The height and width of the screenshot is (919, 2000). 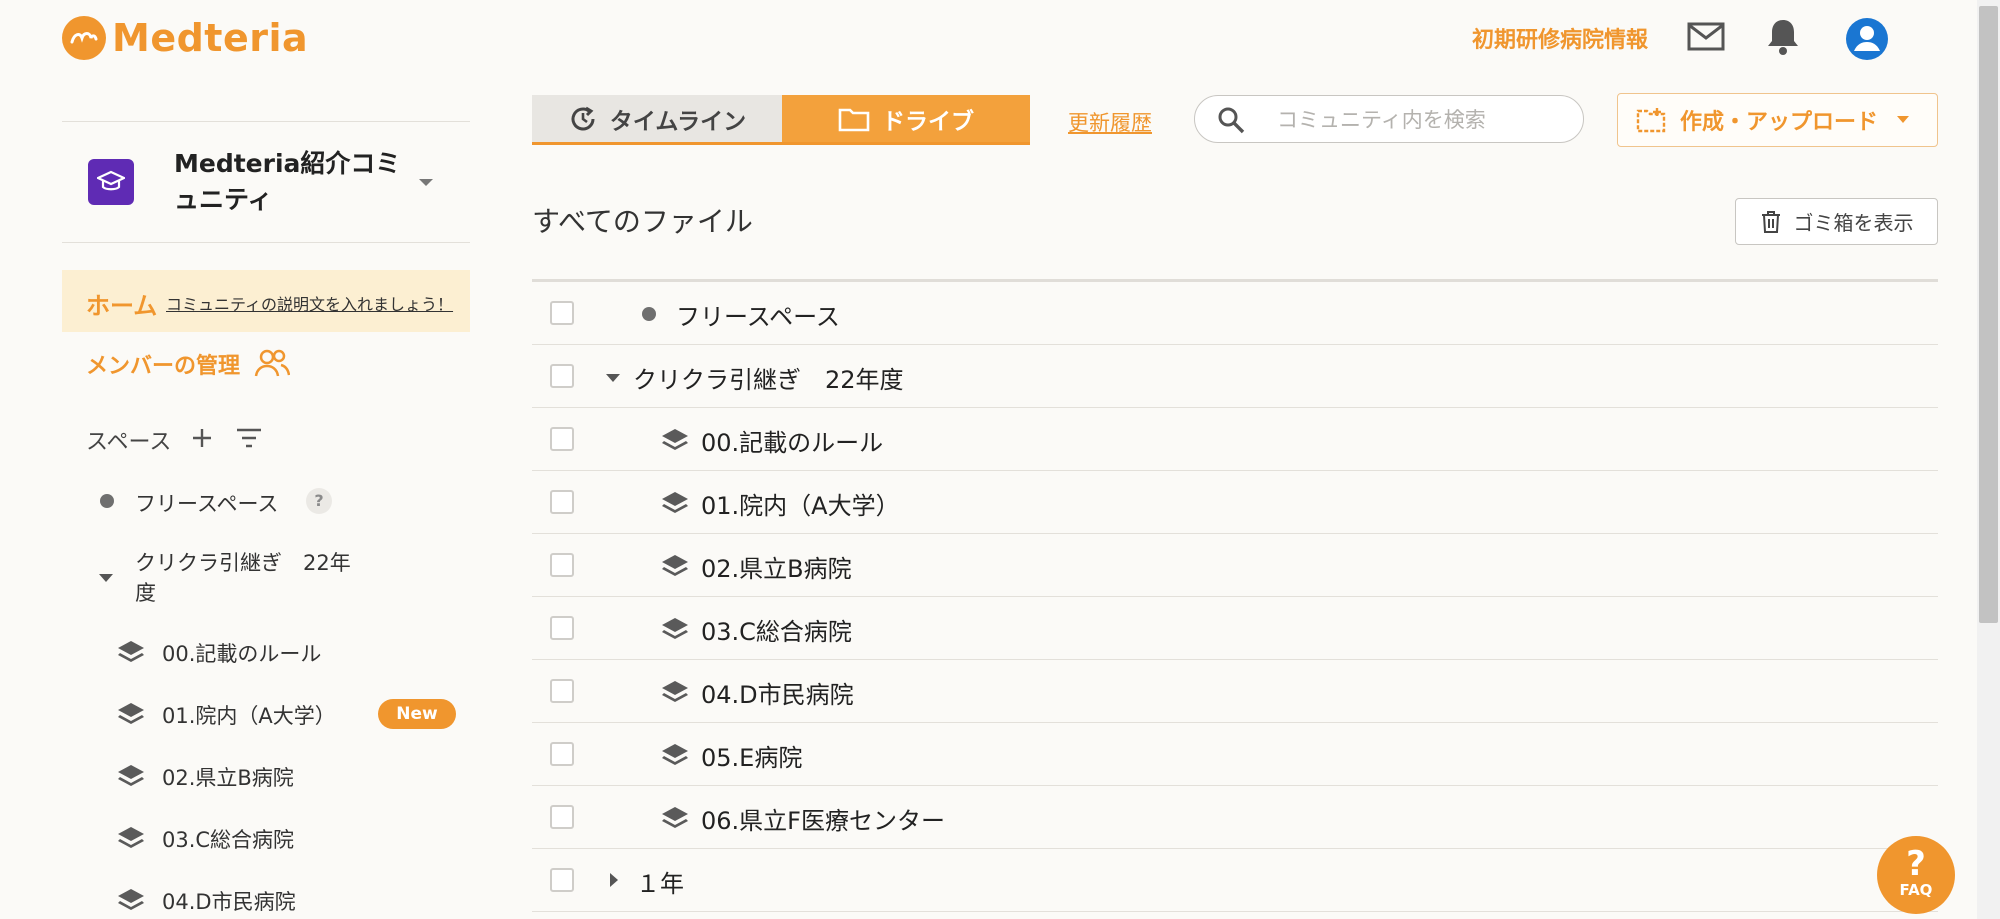 What do you see at coordinates (928, 121) in the screenshot?
I see `tab-drive-label: ドライブ` at bounding box center [928, 121].